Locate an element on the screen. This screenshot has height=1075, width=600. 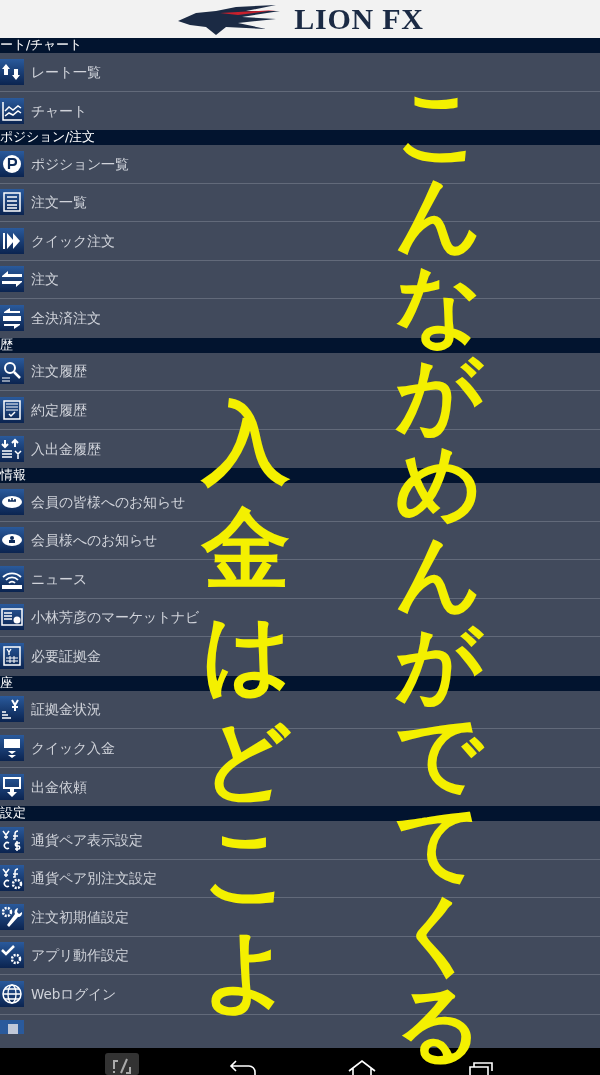
settle-arrows-icon is located at coordinates (12, 318).